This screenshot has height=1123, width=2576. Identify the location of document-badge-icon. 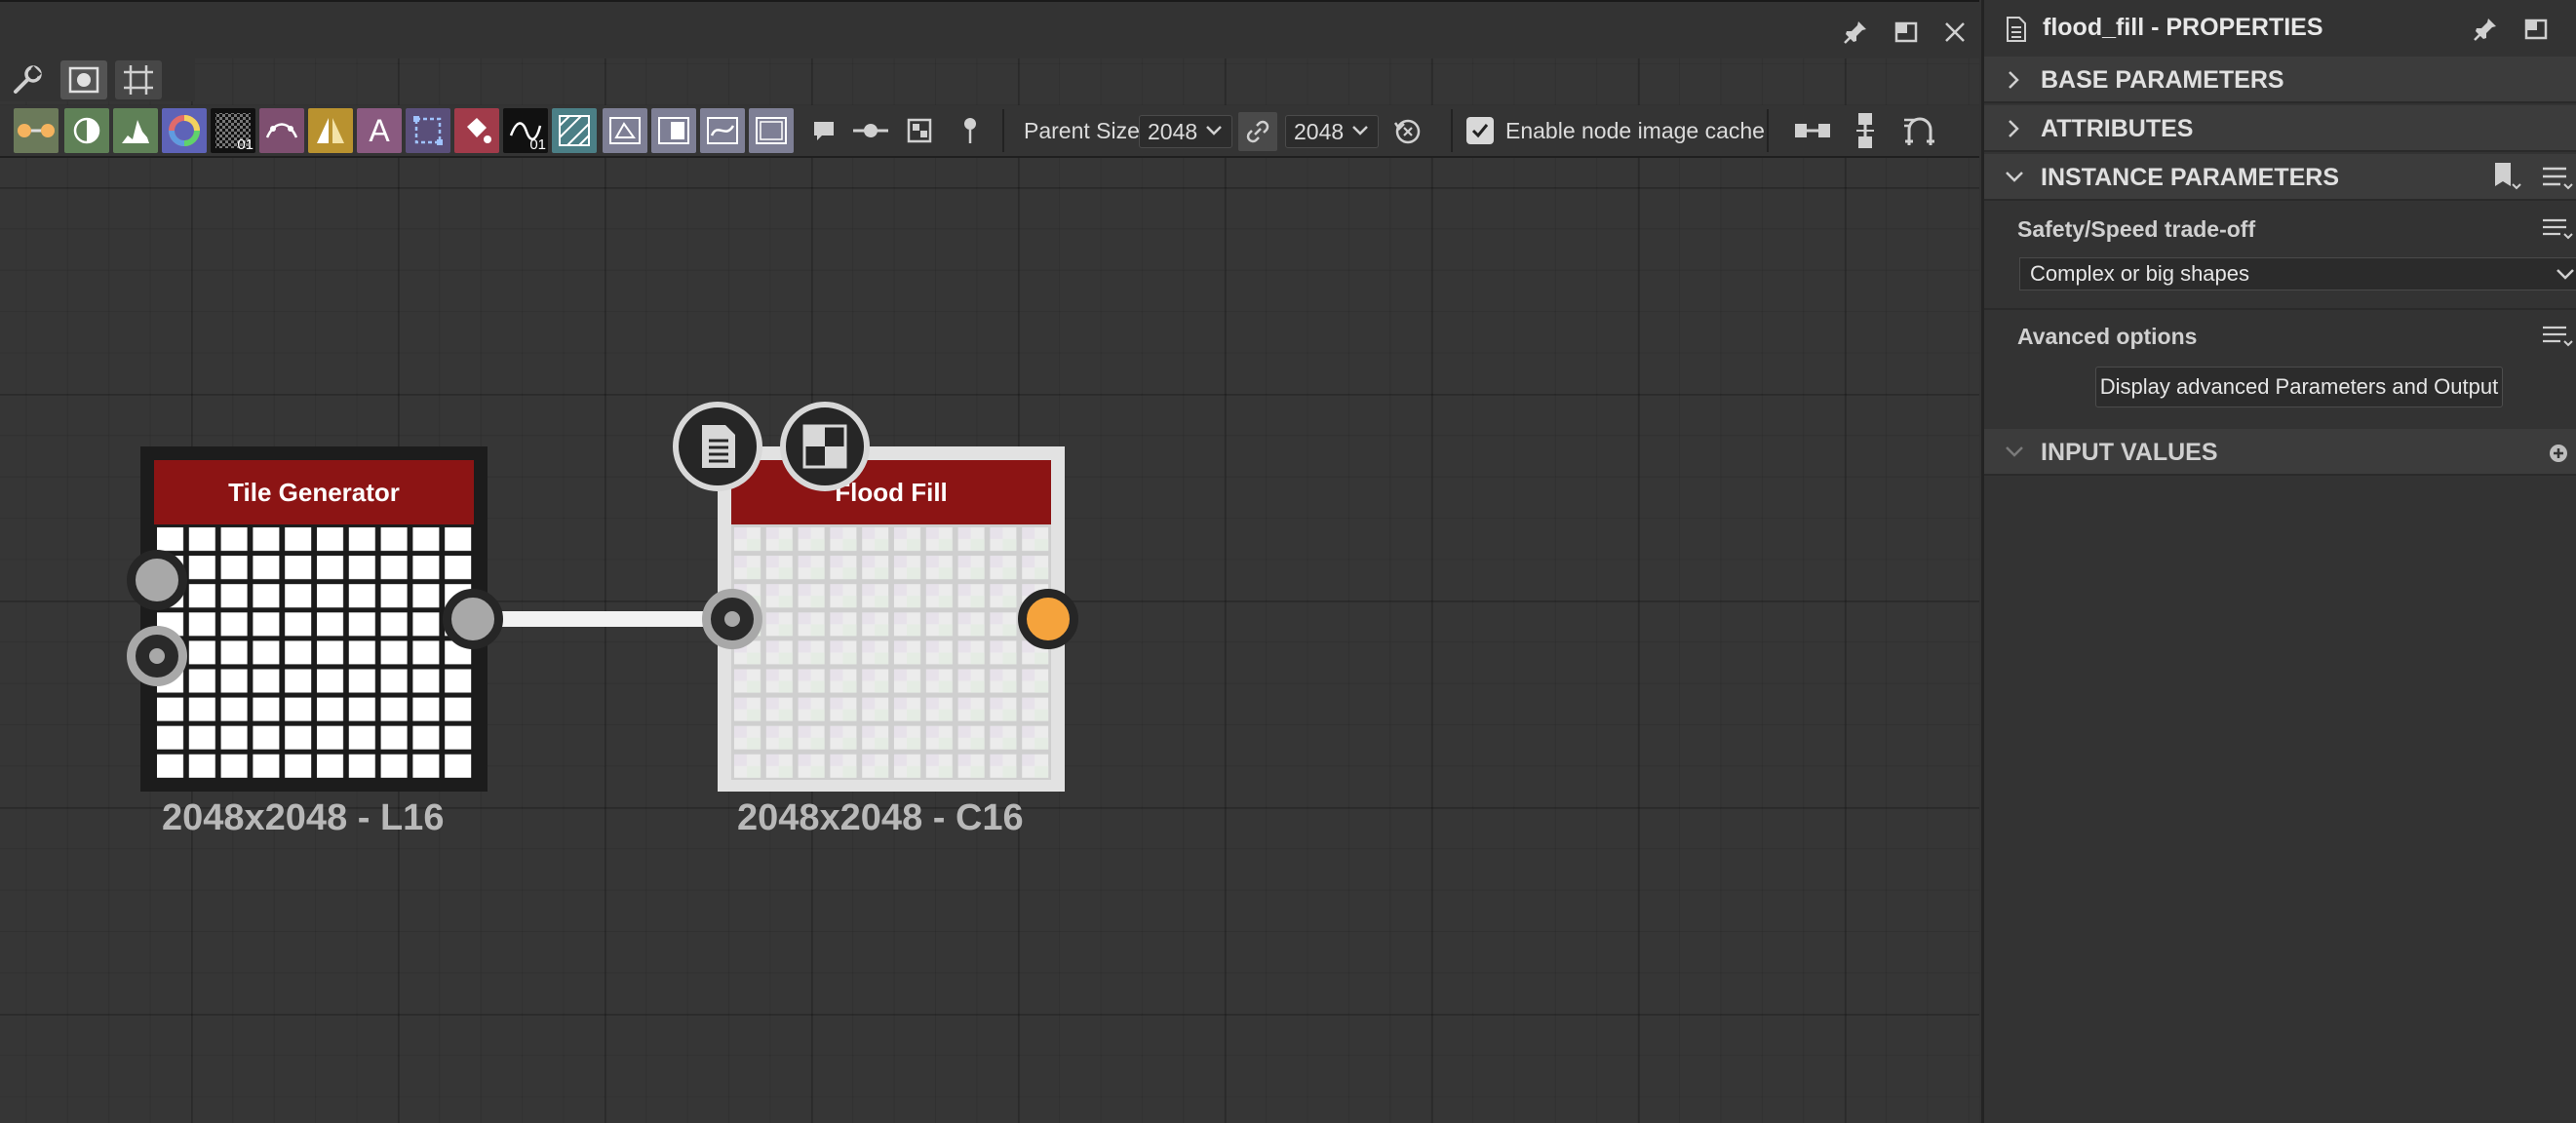
(717, 446).